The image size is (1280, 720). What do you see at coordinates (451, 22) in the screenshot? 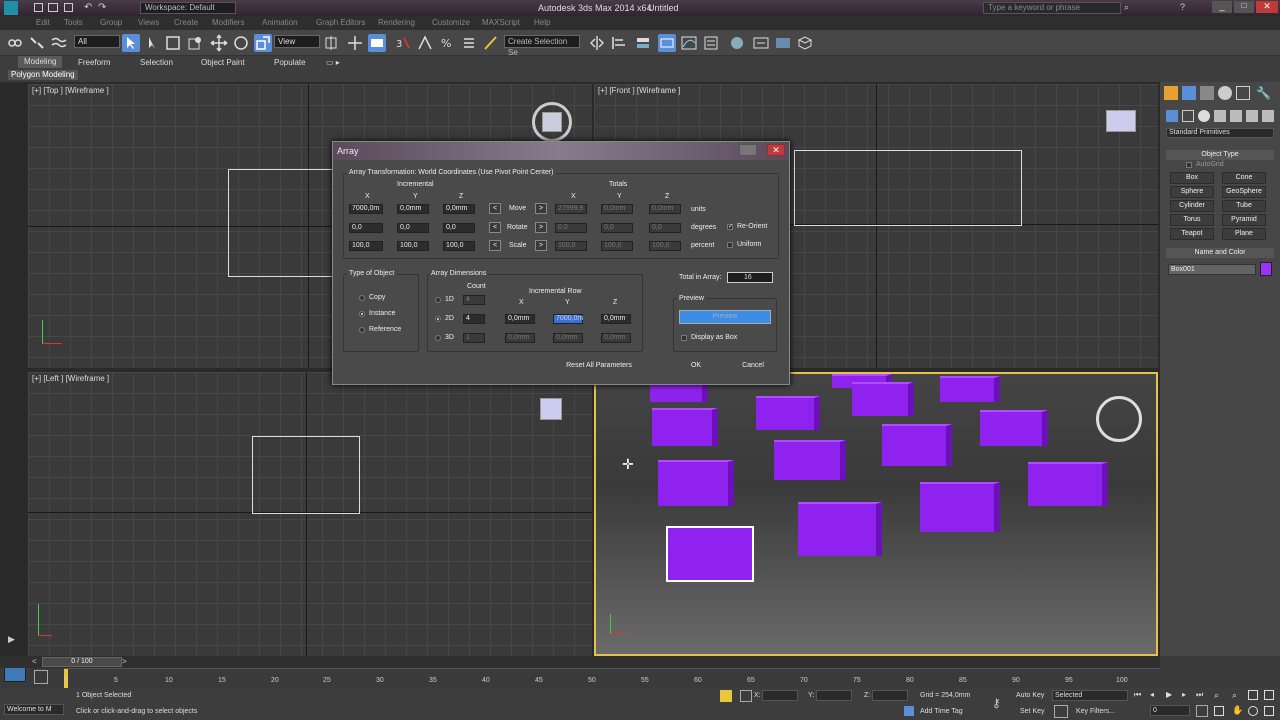
I see `menu-customize: Customize` at bounding box center [451, 22].